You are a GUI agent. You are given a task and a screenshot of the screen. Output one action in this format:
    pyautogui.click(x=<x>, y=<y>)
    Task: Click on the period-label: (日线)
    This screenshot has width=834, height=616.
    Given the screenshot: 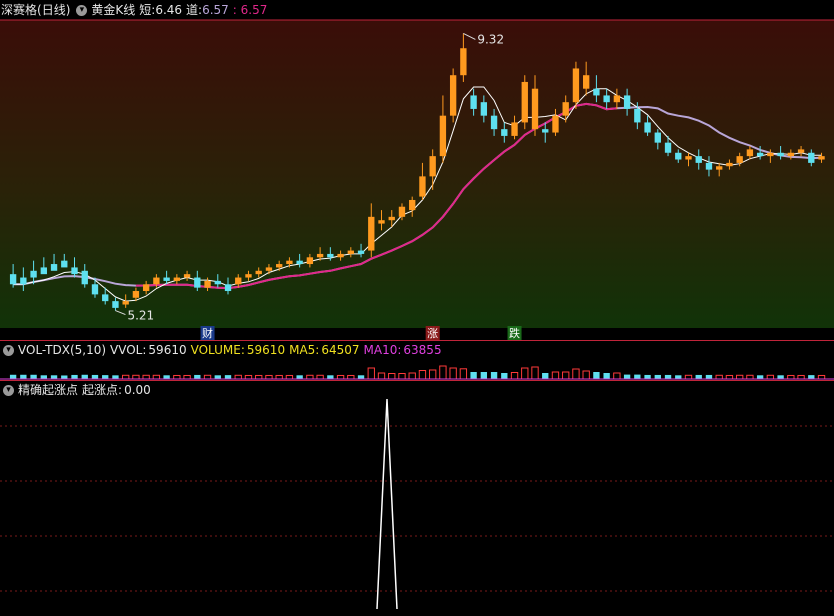 What is the action you would take?
    pyautogui.click(x=54, y=10)
    